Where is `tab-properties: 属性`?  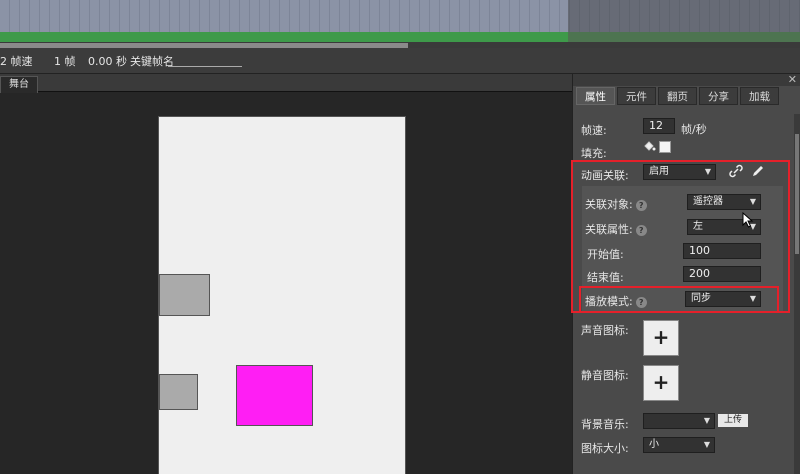 tab-properties: 属性 is located at coordinates (595, 96).